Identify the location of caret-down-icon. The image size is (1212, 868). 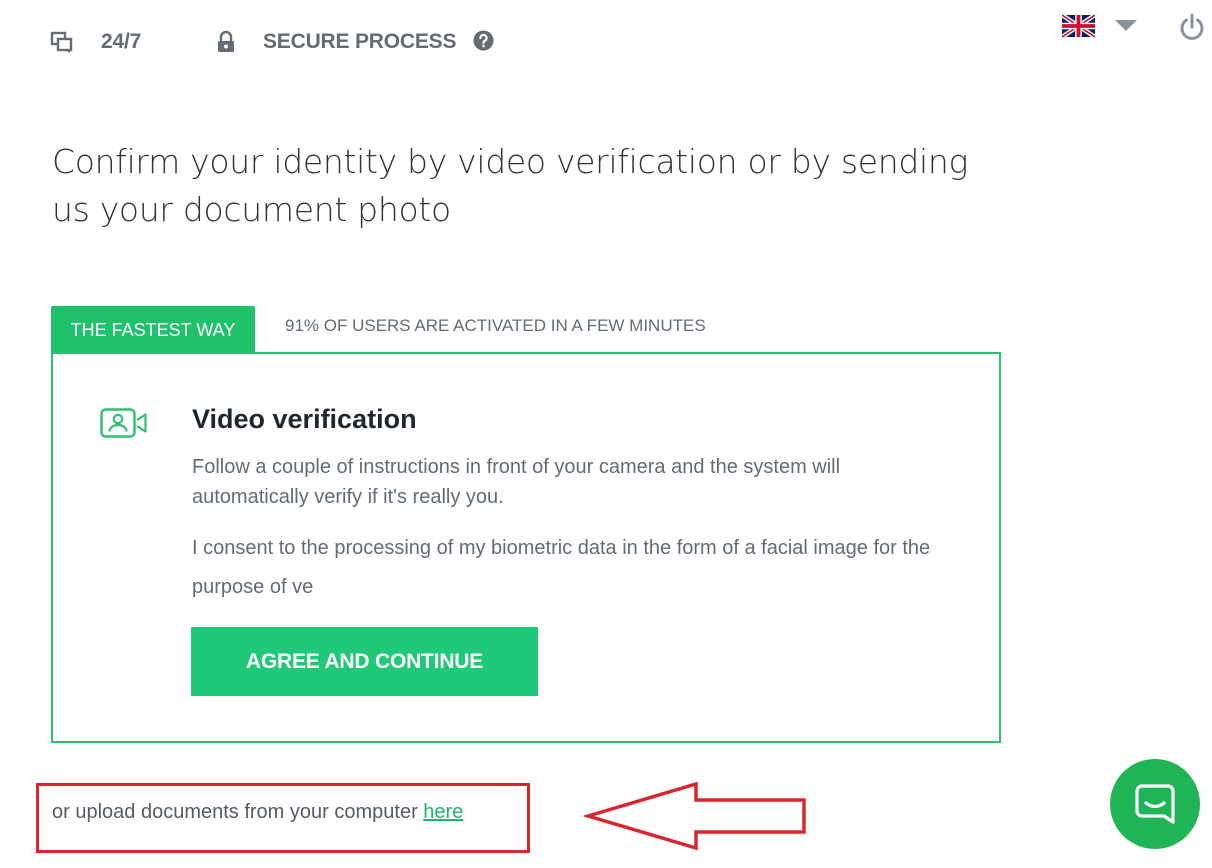
(1126, 26).